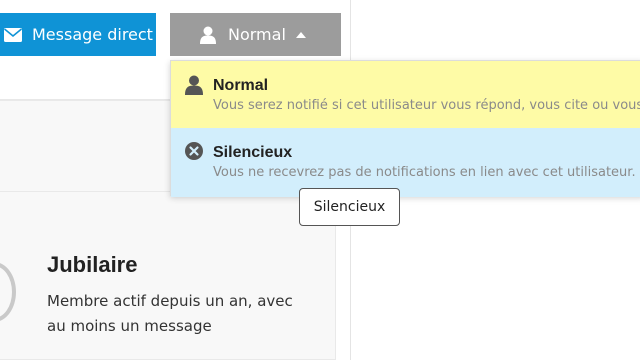 Image resolution: width=640 pixels, height=360 pixels. What do you see at coordinates (349, 207) in the screenshot?
I see `tooltip: Silencieux` at bounding box center [349, 207].